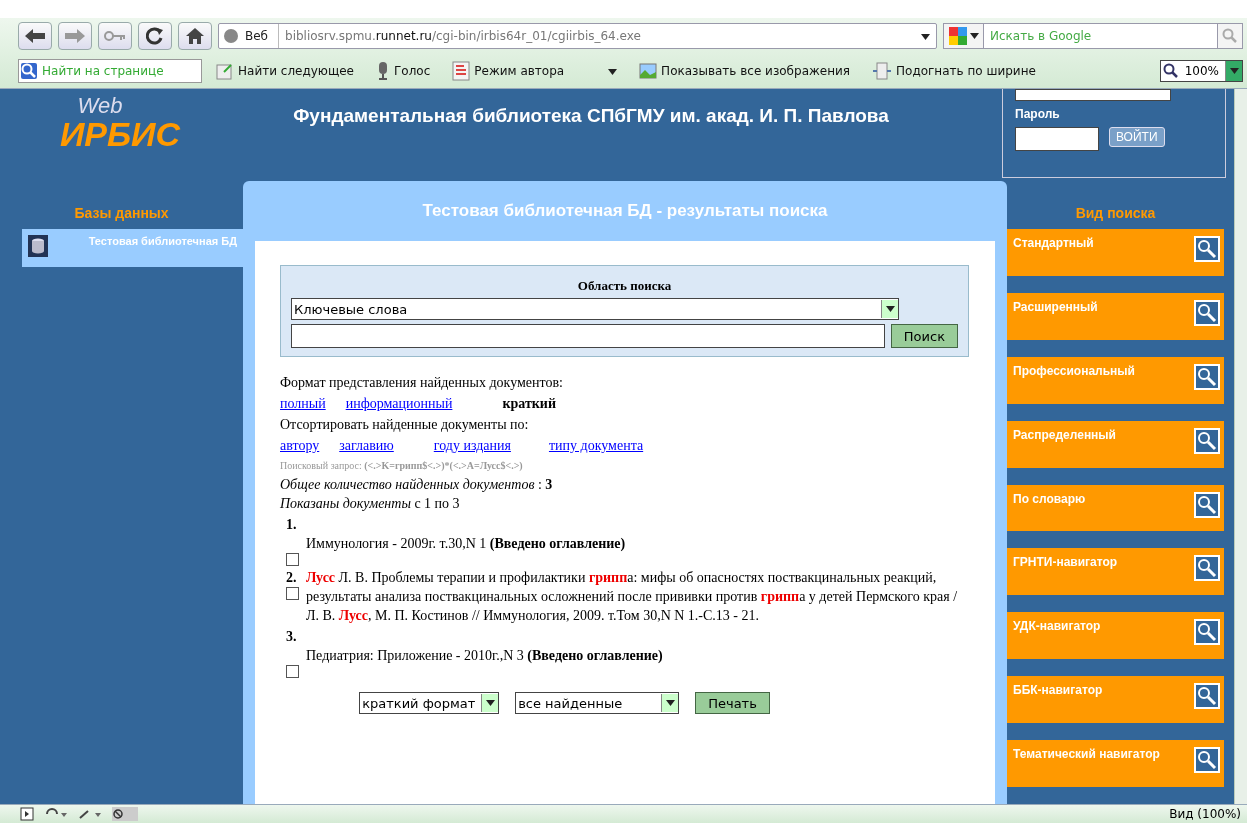 This screenshot has width=1247, height=823. Describe the element at coordinates (1115, 213) in the screenshot. I see `search-types-heading: Вид поиска` at that location.